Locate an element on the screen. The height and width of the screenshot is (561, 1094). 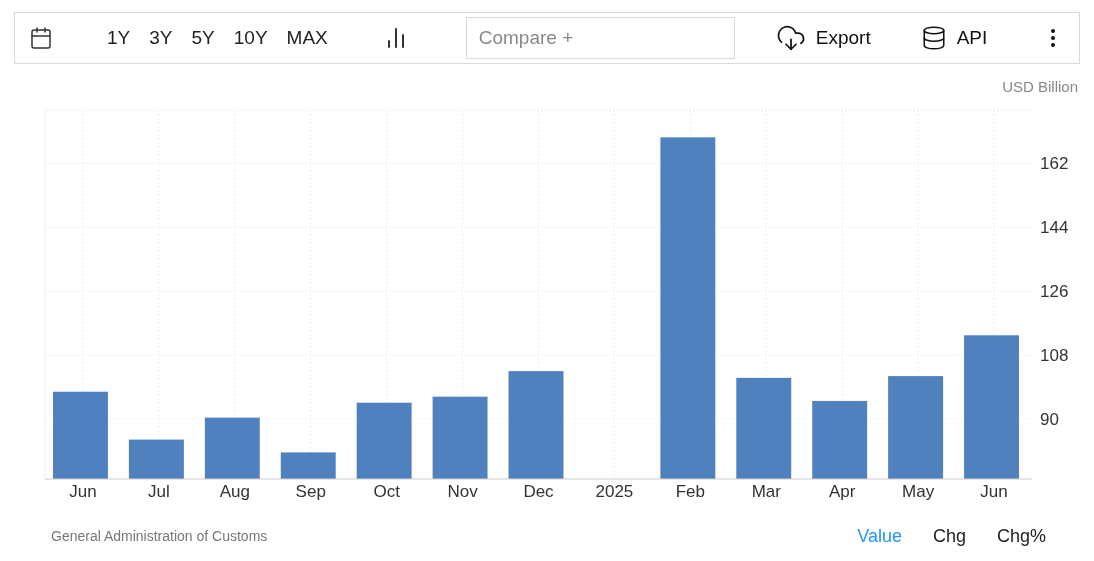
cloud-download-icon is located at coordinates (790, 38).